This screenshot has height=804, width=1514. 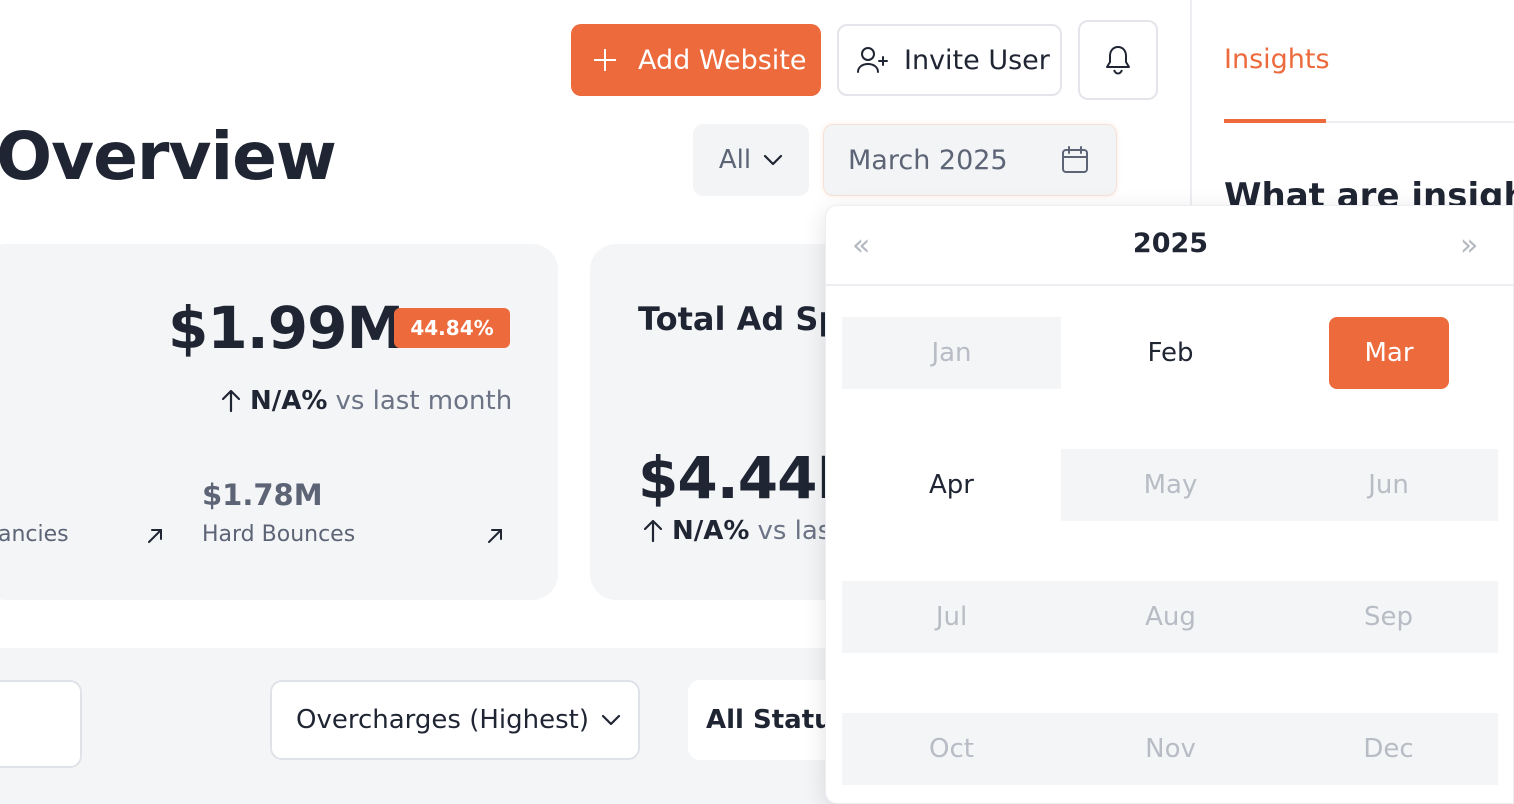 I want to click on plus-icon, so click(x=605, y=60).